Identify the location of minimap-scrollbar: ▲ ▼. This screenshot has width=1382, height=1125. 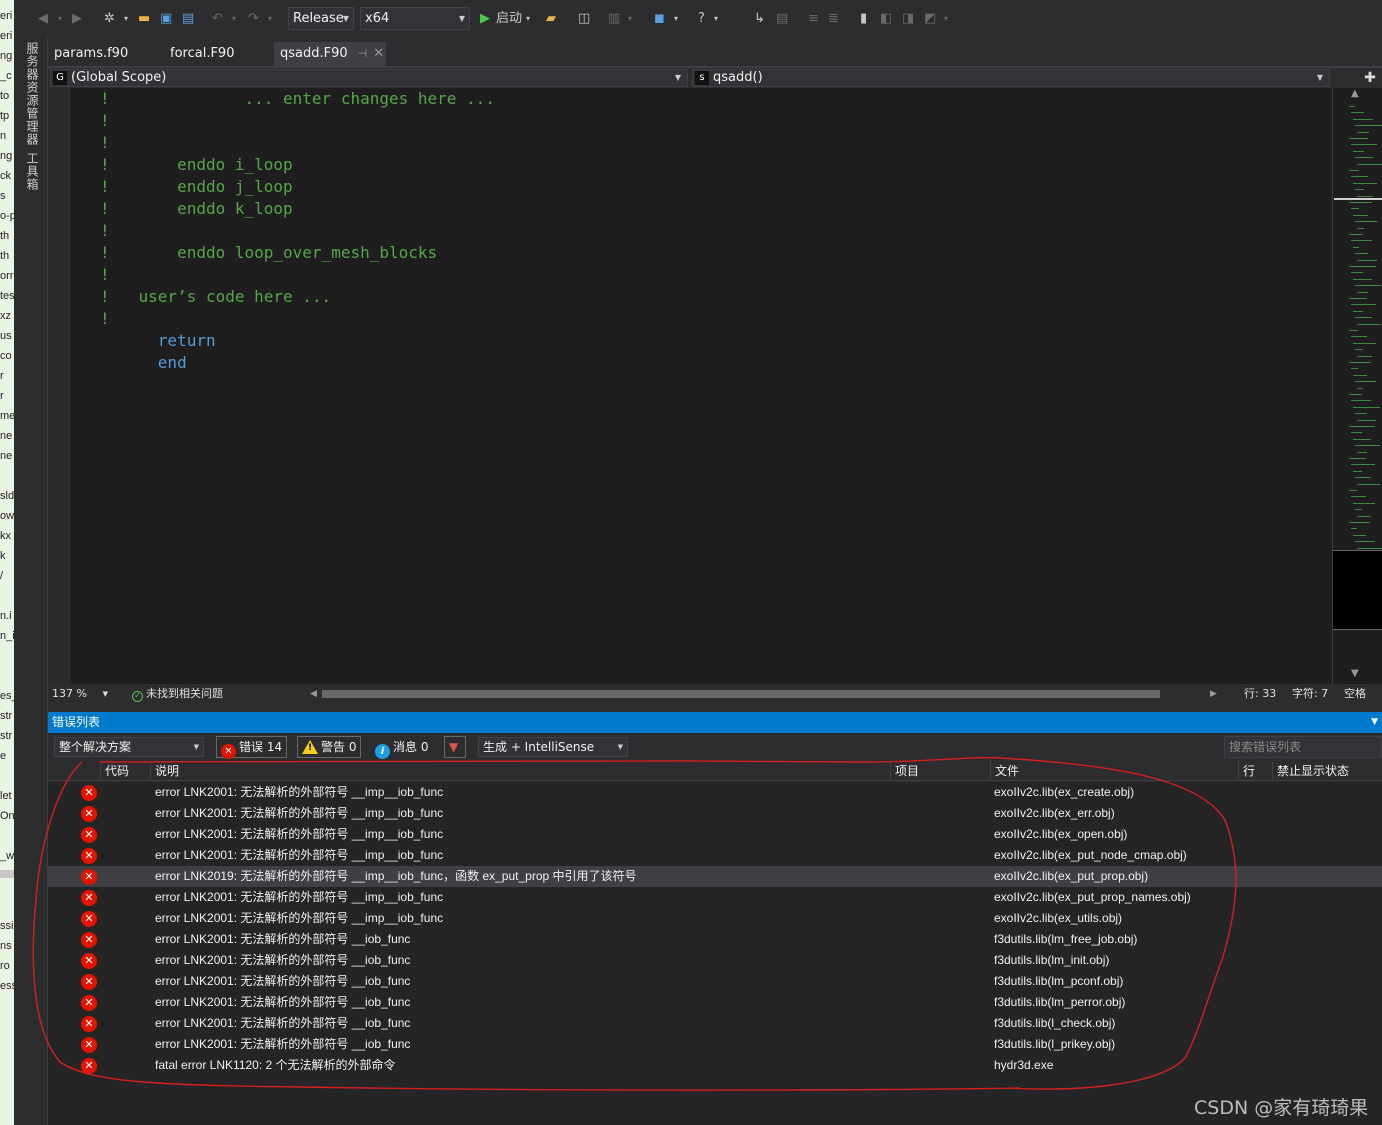
(1357, 386).